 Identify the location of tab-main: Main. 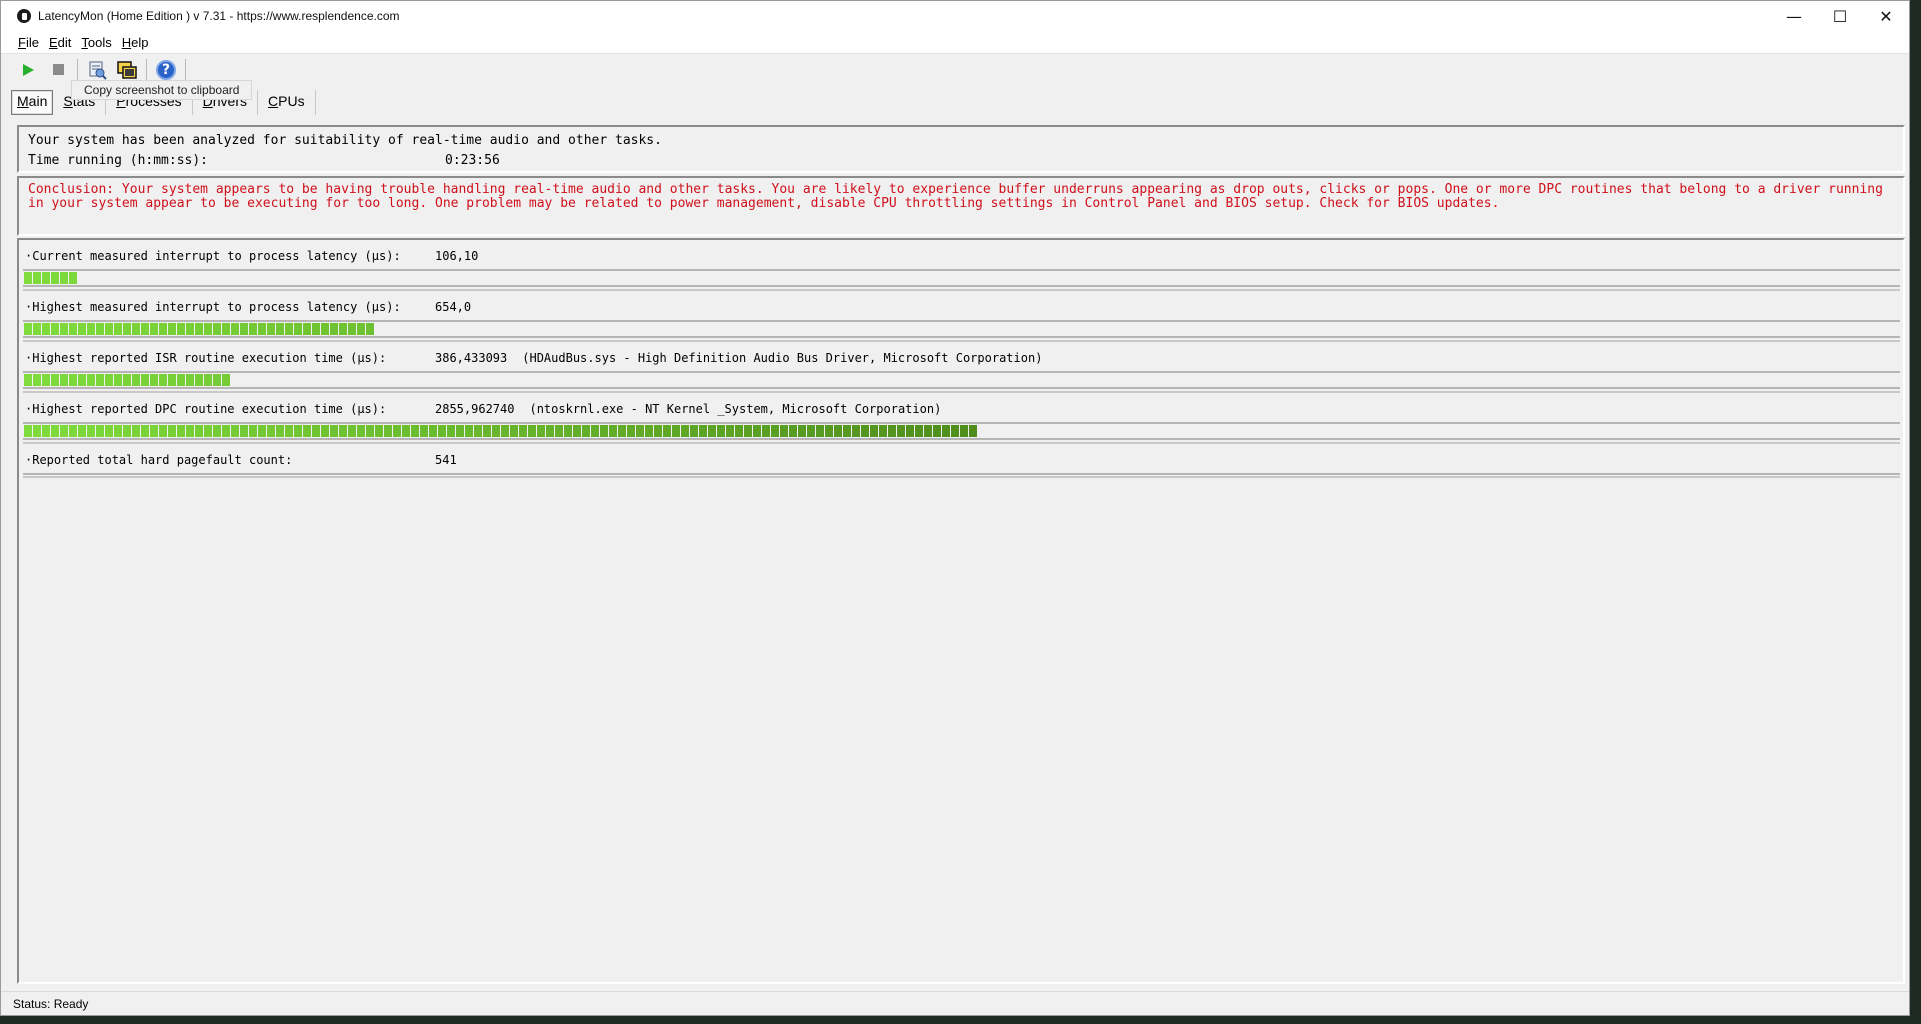
(32, 102).